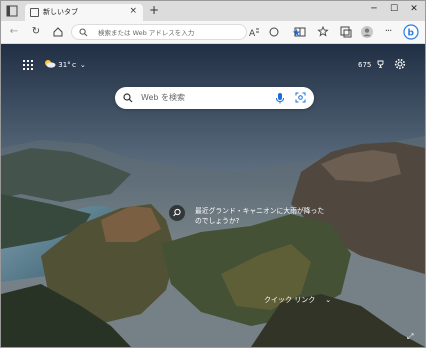 The width and height of the screenshot is (426, 348). I want to click on bing-chat-icon: b, so click(411, 32).